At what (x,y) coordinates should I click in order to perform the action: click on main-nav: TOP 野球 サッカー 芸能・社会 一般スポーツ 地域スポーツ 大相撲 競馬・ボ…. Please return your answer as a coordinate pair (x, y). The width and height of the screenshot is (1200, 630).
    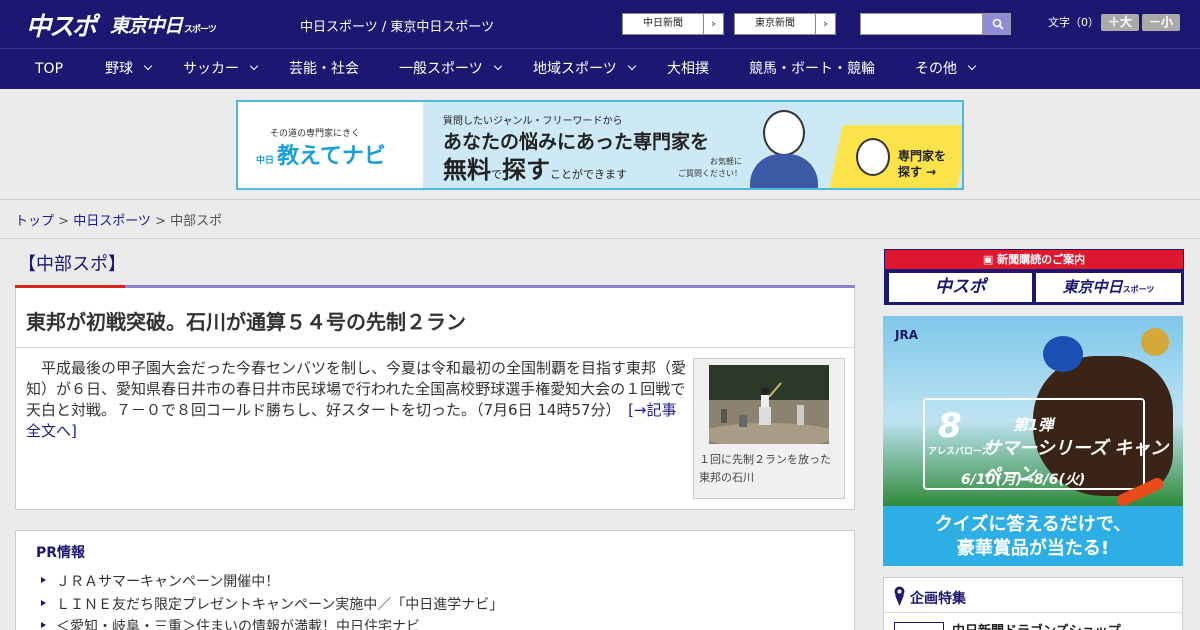
    Looking at the image, I should click on (600, 68).